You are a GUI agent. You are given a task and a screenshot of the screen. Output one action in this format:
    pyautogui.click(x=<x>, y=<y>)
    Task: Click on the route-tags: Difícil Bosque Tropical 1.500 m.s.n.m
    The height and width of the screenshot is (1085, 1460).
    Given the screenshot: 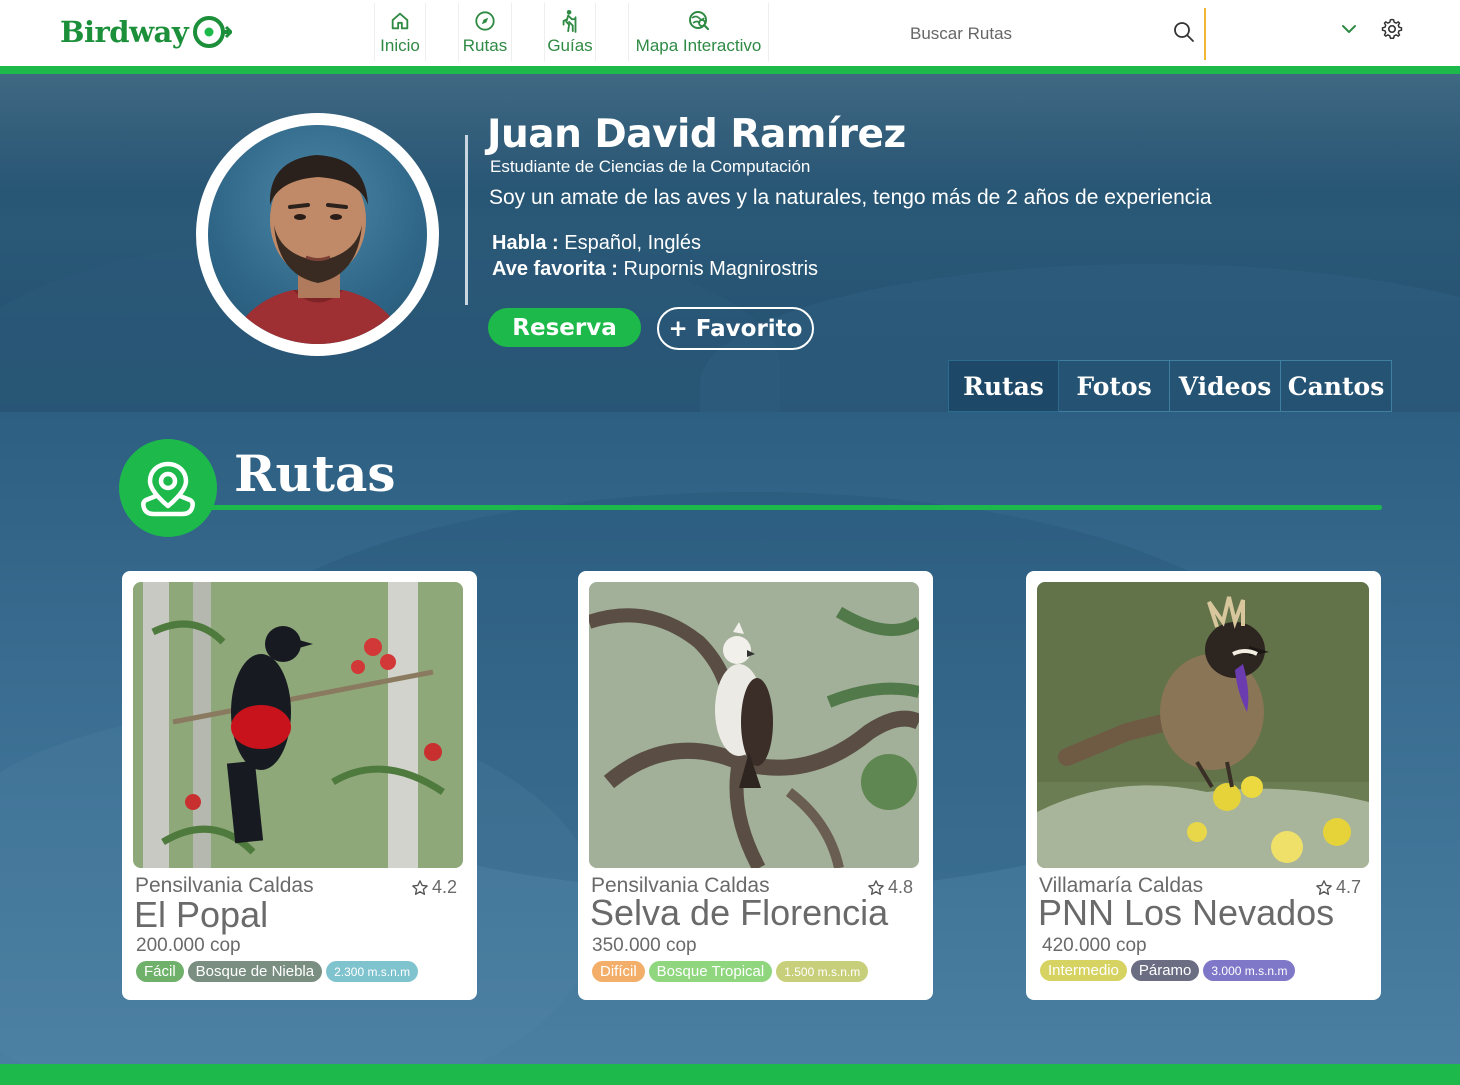 What is the action you would take?
    pyautogui.click(x=730, y=971)
    